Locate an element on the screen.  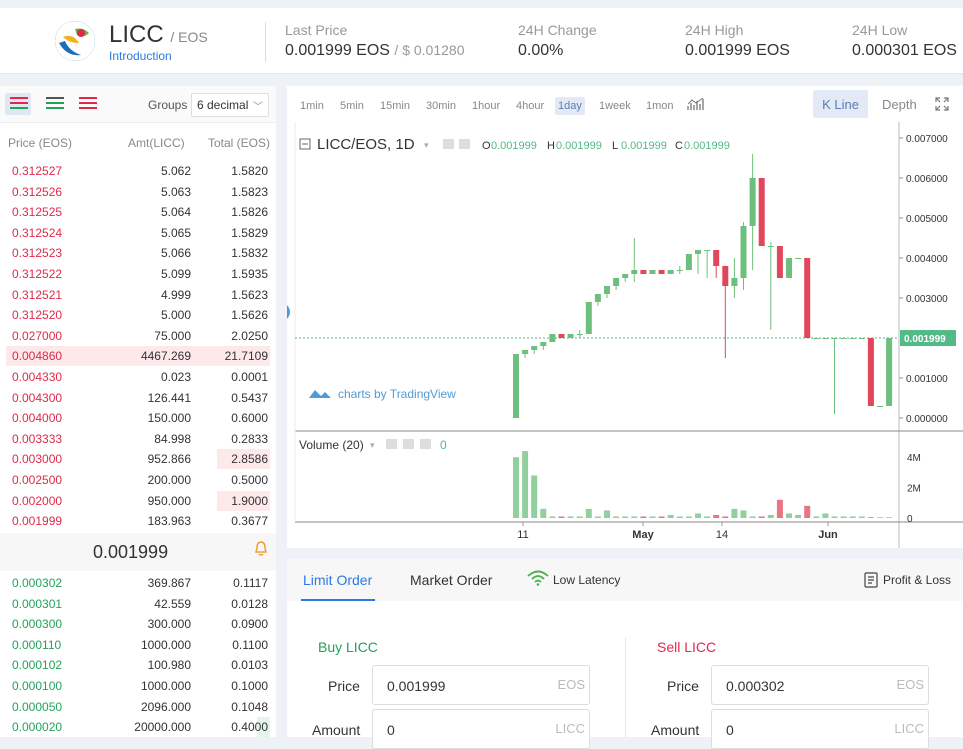
interval-30min: 30min is located at coordinates (441, 106).